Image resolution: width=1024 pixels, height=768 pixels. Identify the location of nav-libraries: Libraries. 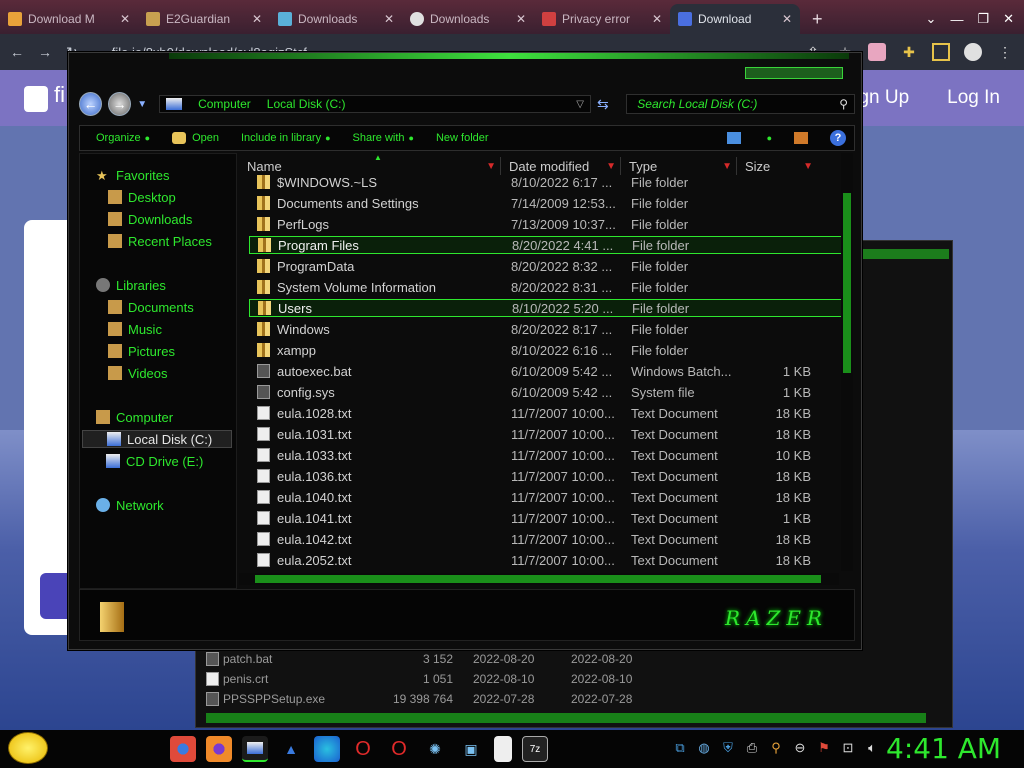
(131, 285).